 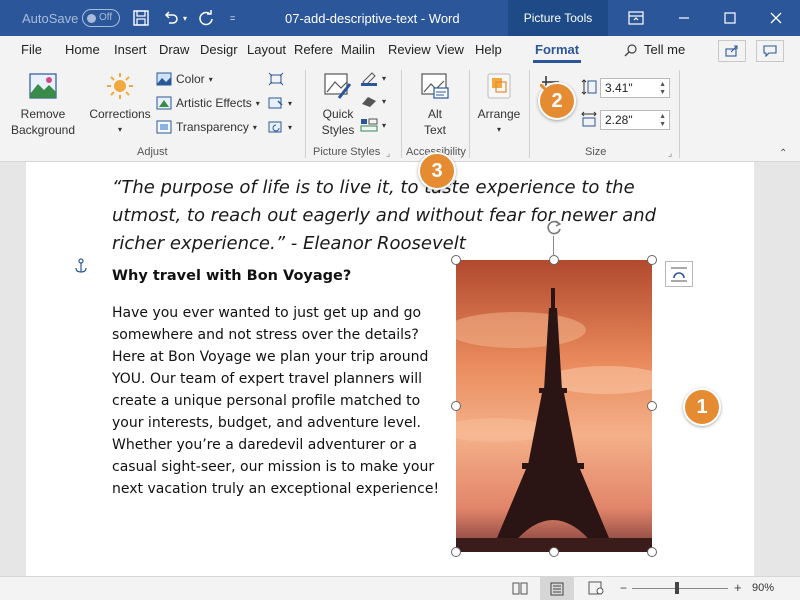 I want to click on tab-layout: Layout, so click(x=266, y=49).